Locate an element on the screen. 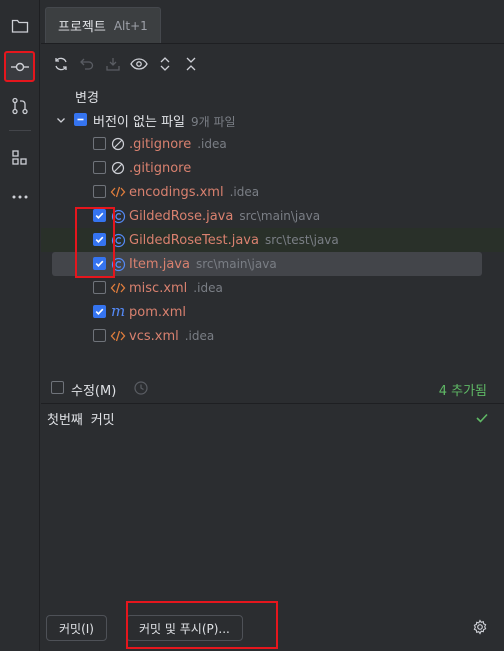  refresh-icon is located at coordinates (61, 64).